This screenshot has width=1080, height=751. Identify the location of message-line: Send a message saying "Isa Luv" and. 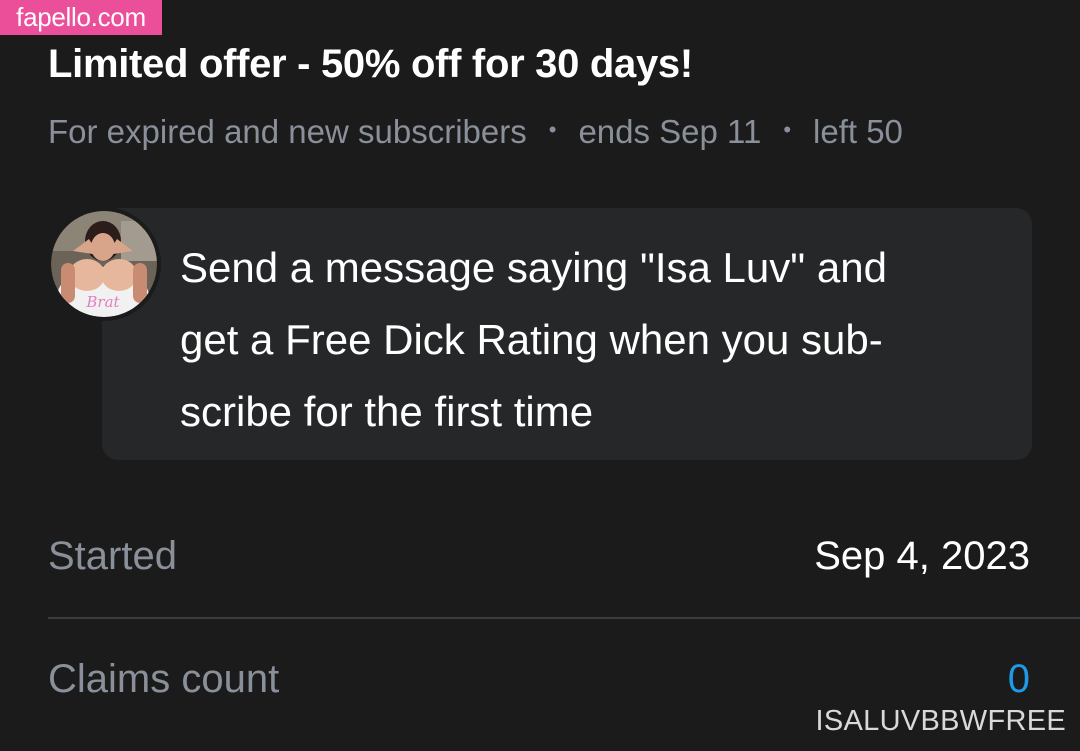
(533, 267).